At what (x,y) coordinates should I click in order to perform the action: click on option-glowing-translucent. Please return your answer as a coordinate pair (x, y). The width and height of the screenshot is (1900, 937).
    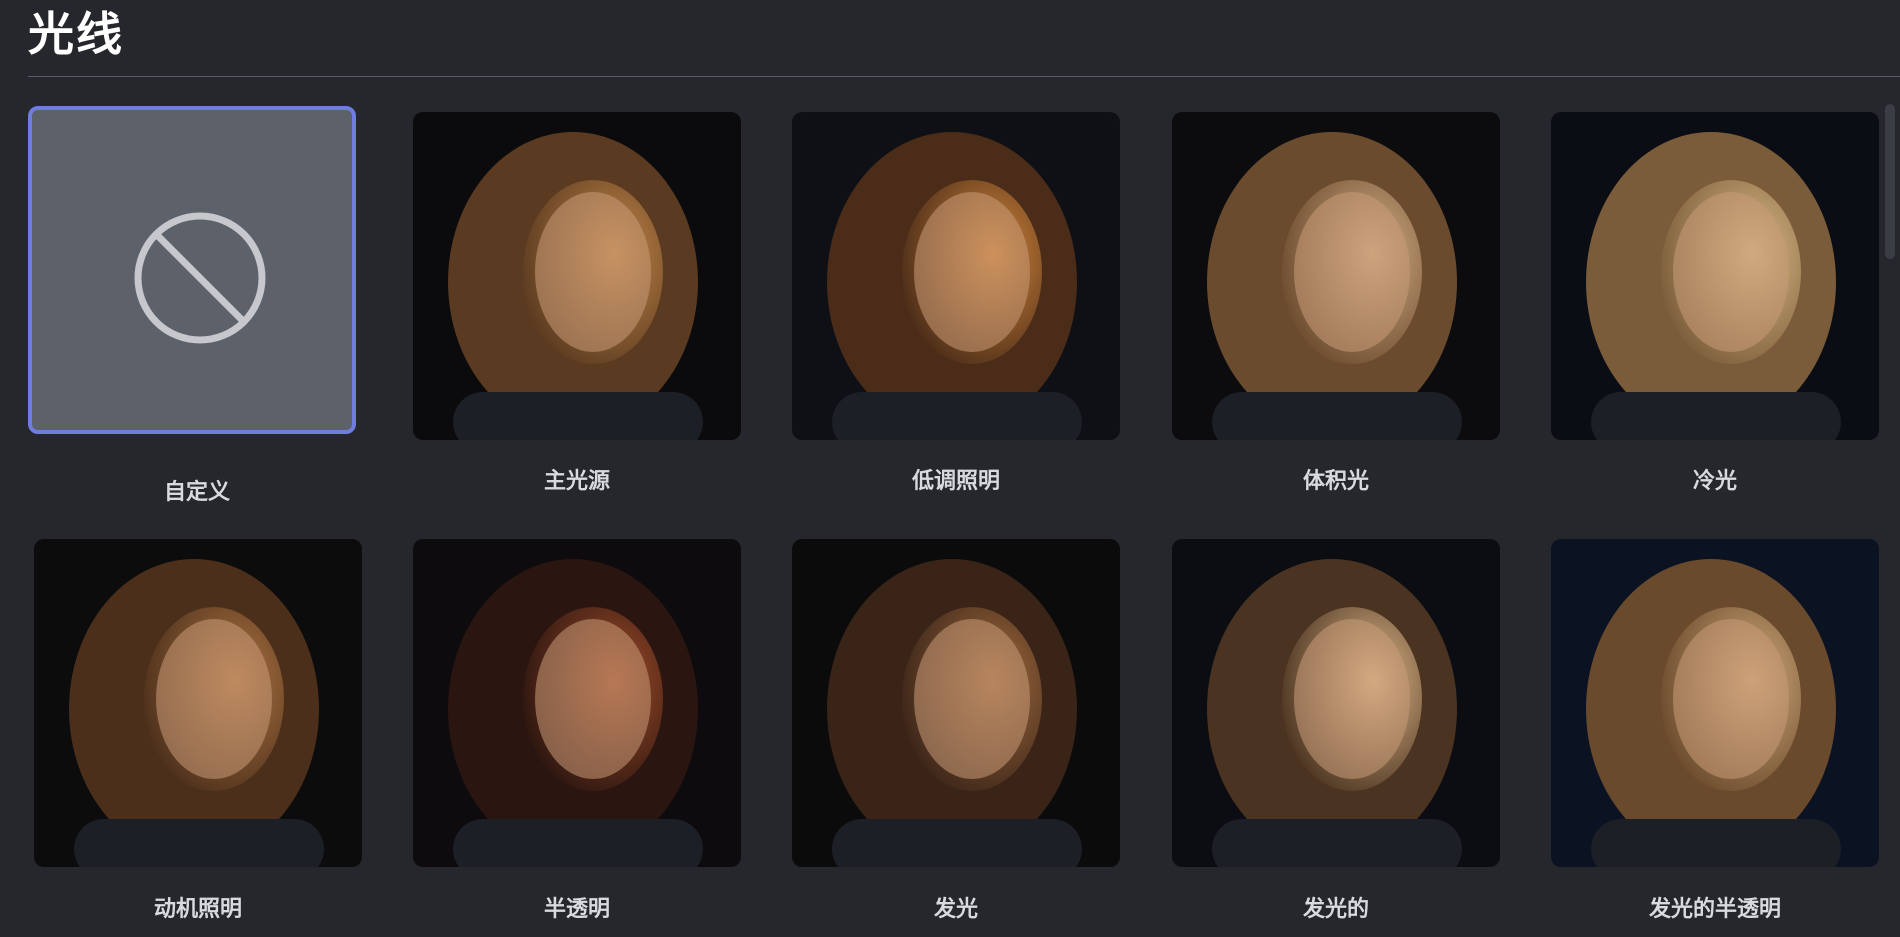
    Looking at the image, I should click on (1715, 703).